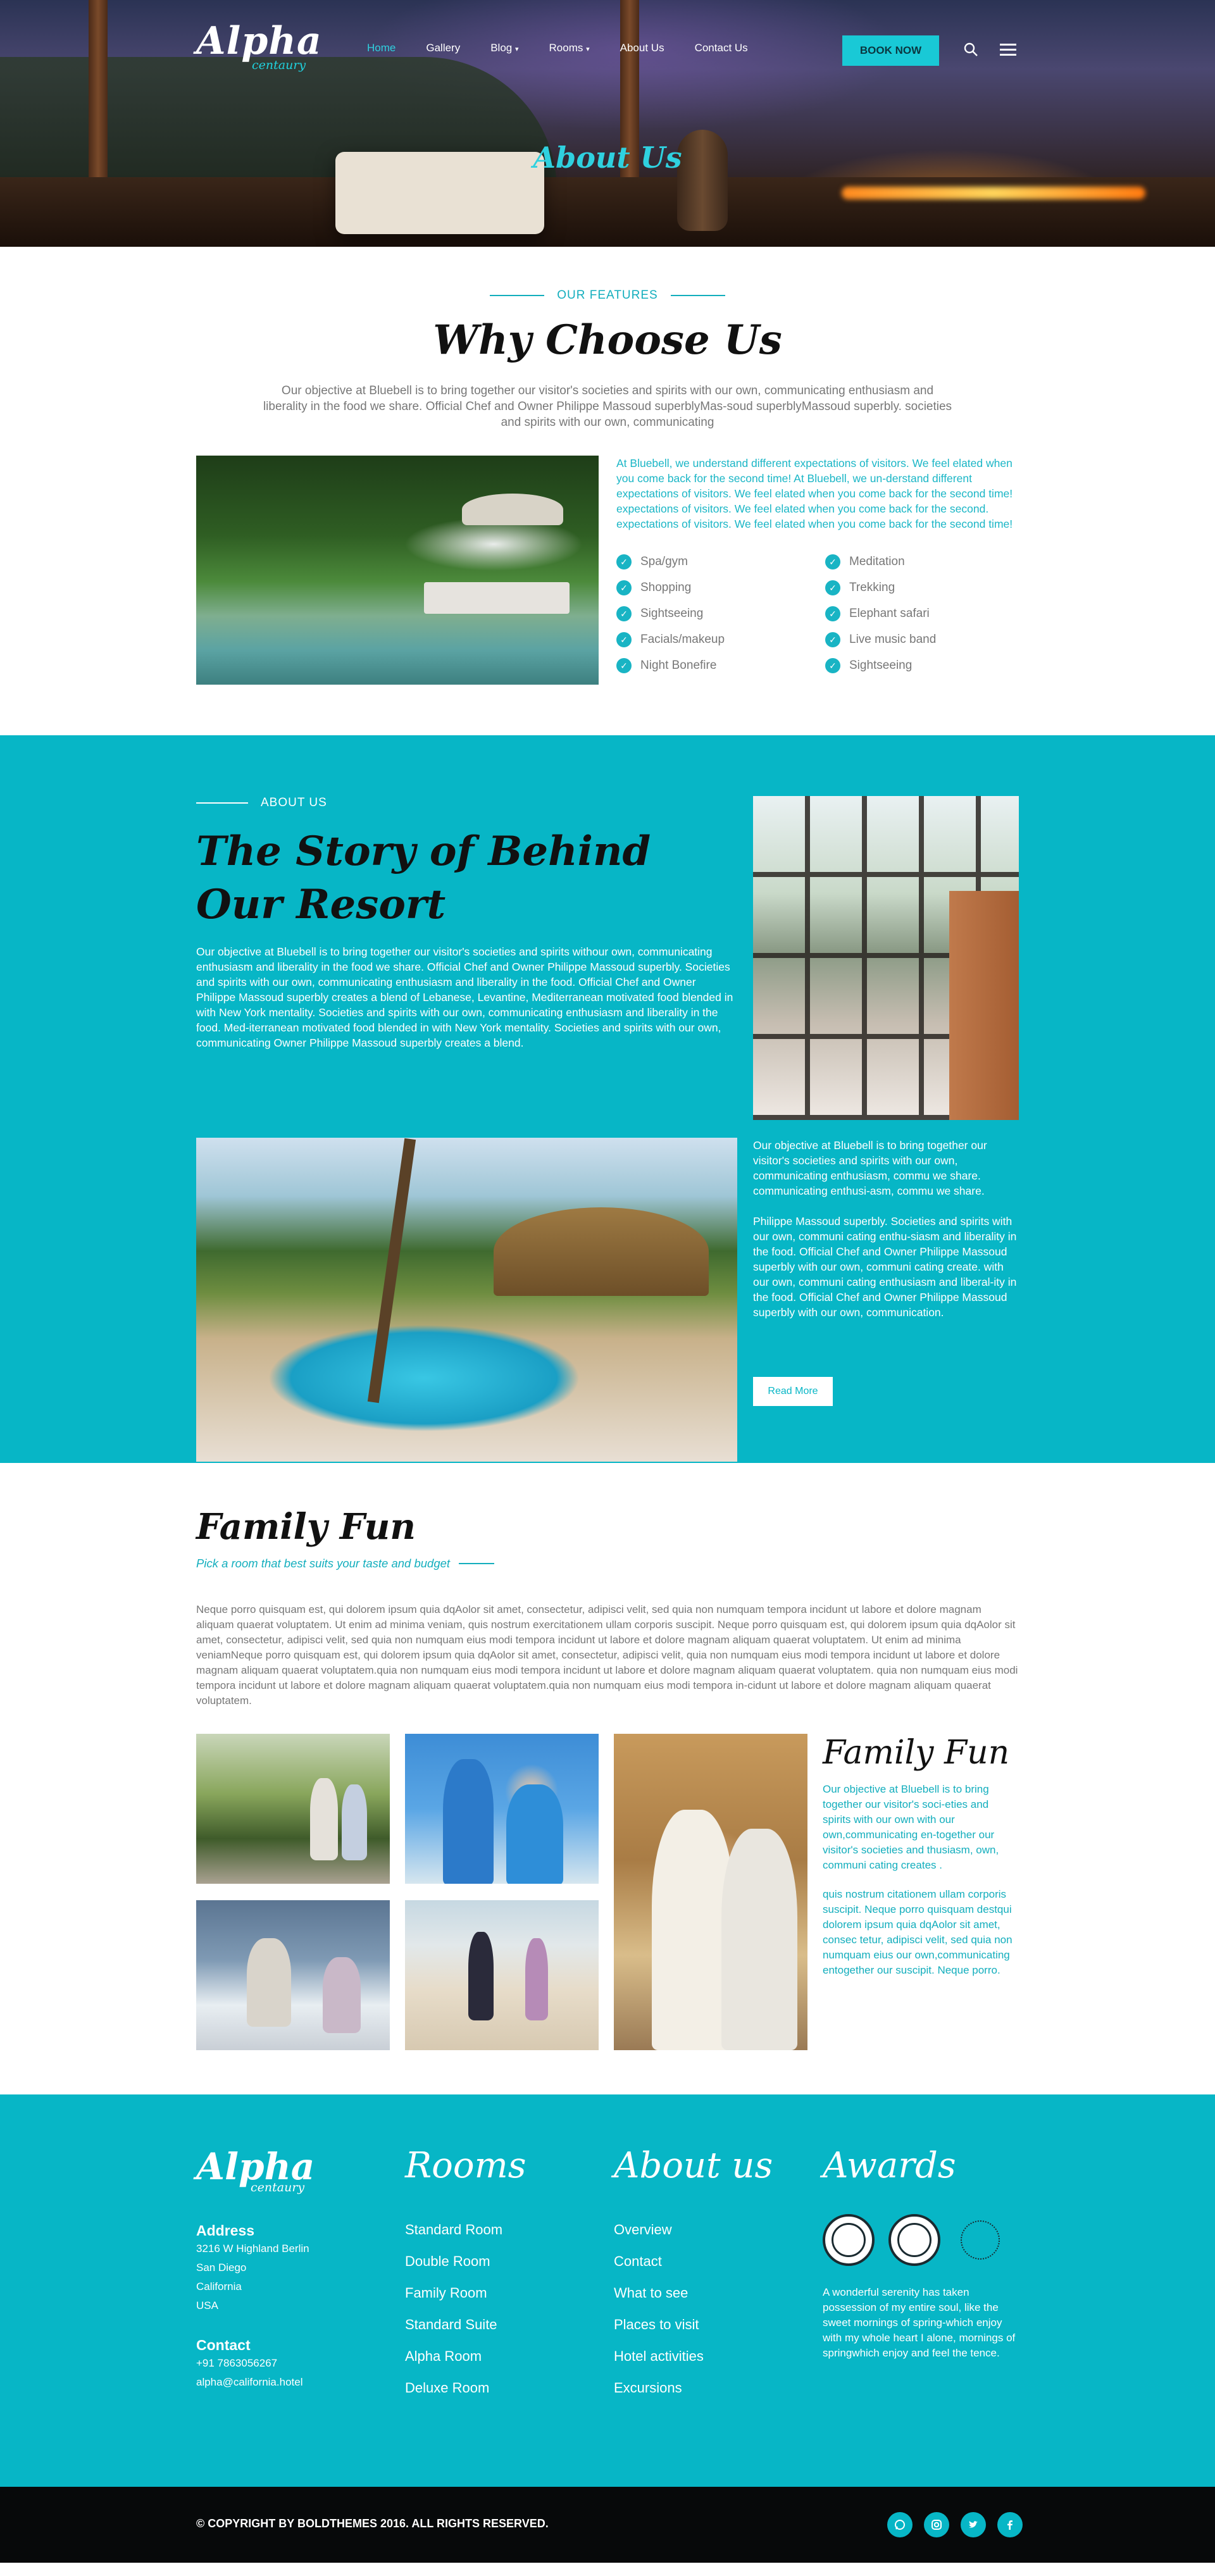 The width and height of the screenshot is (1215, 2576). I want to click on section-kicker: OUR FEATURES, so click(607, 296).